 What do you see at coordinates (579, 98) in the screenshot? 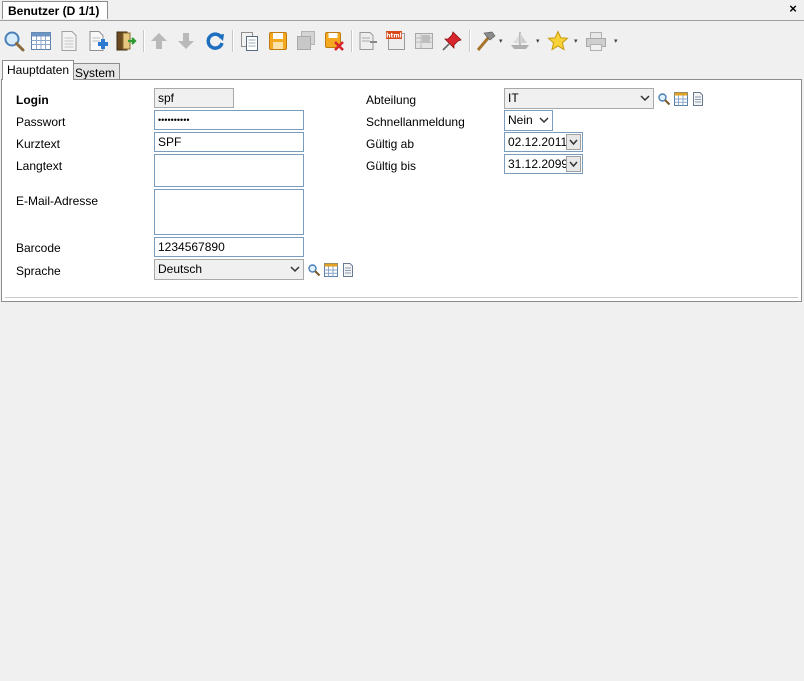
I see `abteilung-select: IT` at bounding box center [579, 98].